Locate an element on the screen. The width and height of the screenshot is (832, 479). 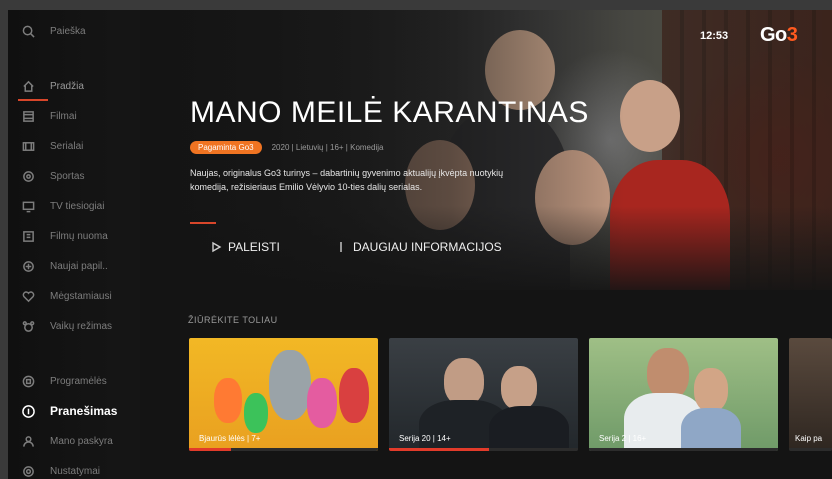
play-button: PALEISTI is located at coordinates (245, 247).